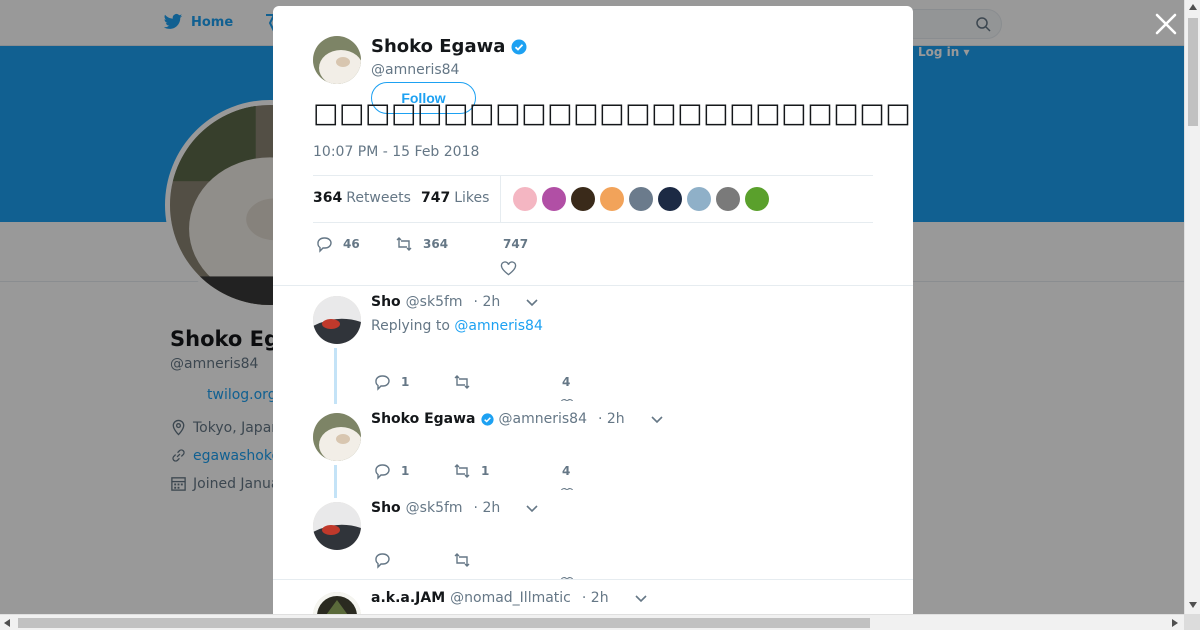  What do you see at coordinates (1193, 605) in the screenshot?
I see `scroll-down-arrow-icon` at bounding box center [1193, 605].